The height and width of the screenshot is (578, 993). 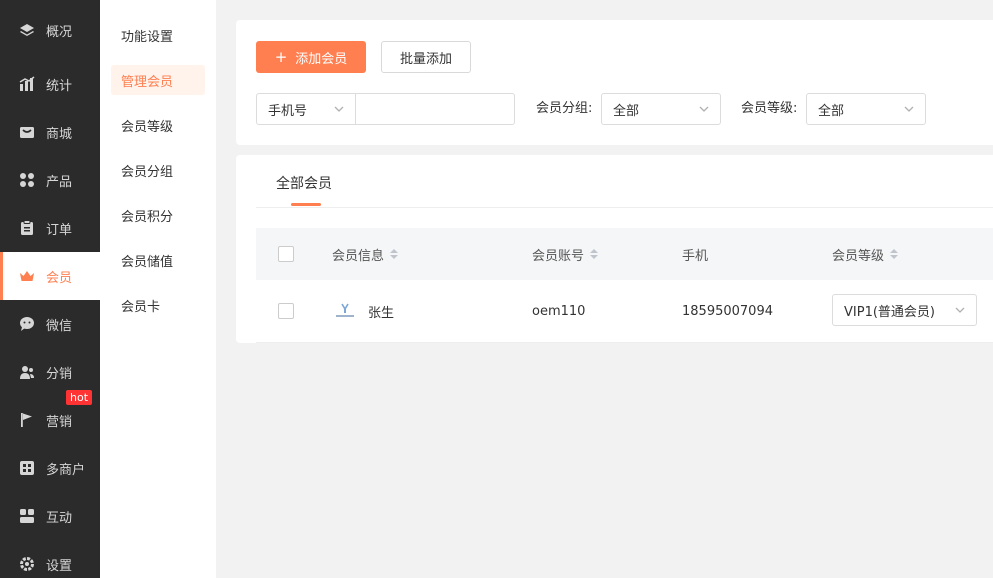 What do you see at coordinates (158, 305) in the screenshot?
I see `subnav-item-member-card: 会员卡` at bounding box center [158, 305].